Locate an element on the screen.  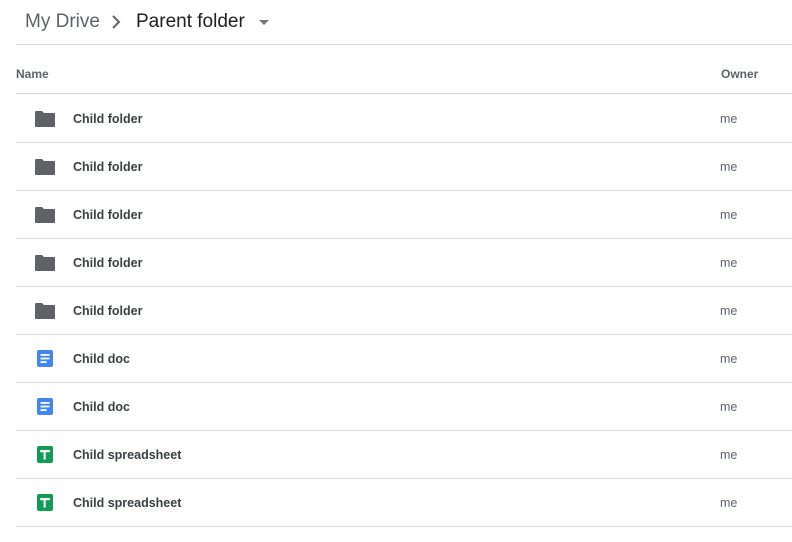
column-header-name: Name is located at coordinates (32, 74).